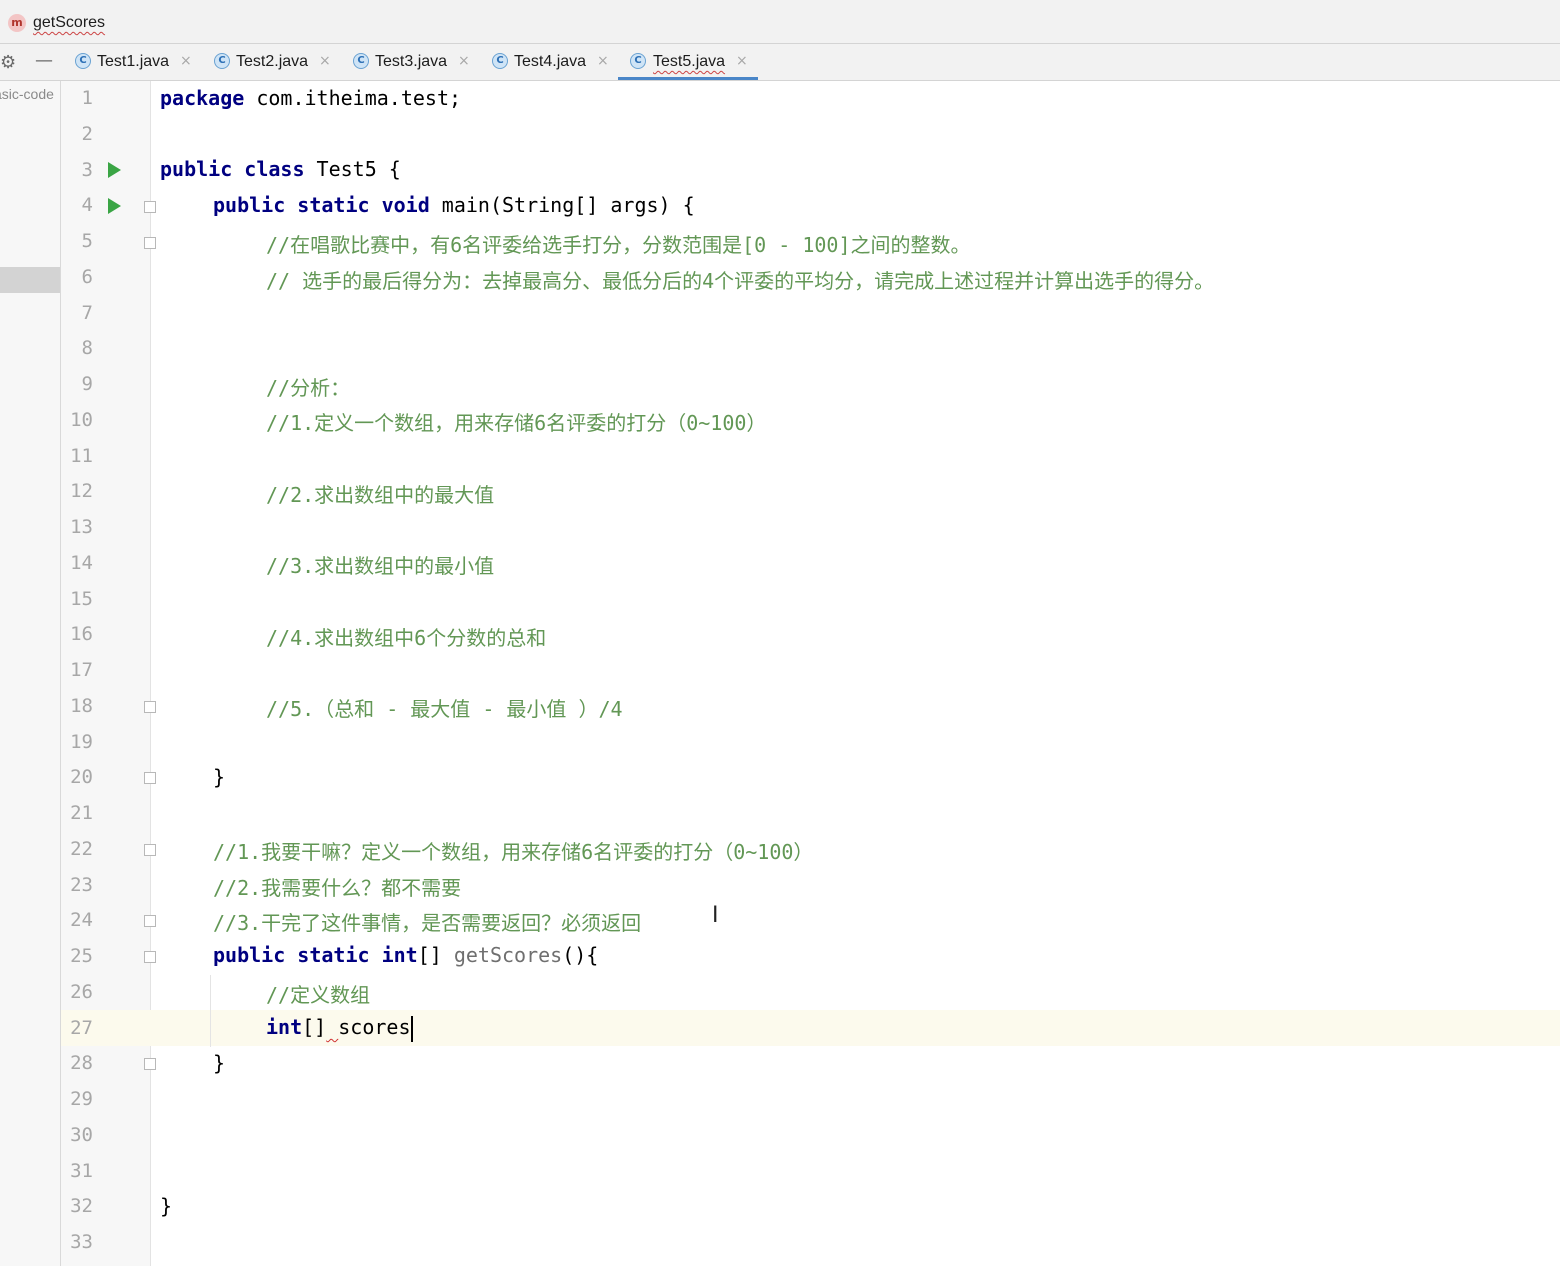  I want to click on tab-test4: C Test4.java ×, so click(551, 62).